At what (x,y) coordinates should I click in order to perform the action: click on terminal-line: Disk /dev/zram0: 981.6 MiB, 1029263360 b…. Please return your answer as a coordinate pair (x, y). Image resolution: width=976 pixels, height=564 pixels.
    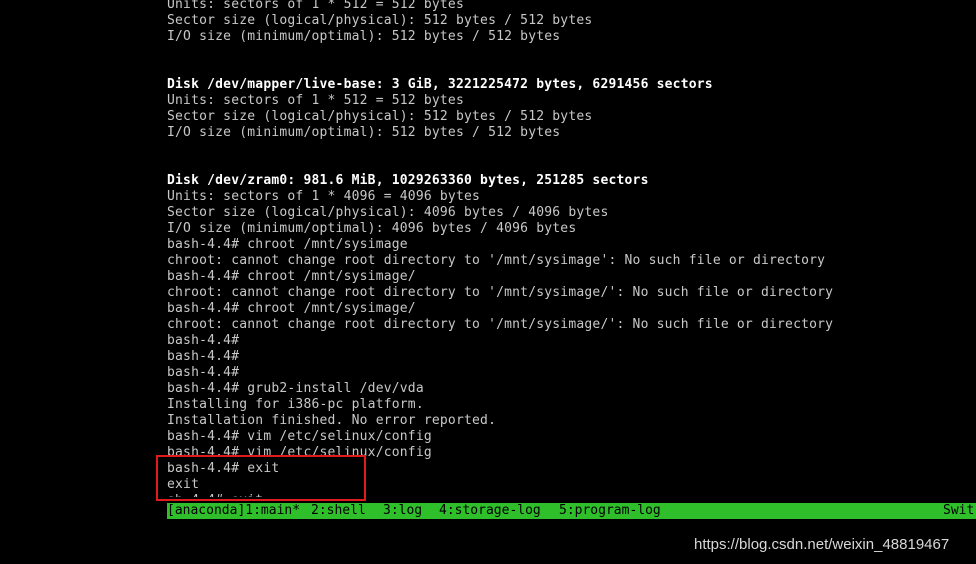
    Looking at the image, I should click on (408, 180).